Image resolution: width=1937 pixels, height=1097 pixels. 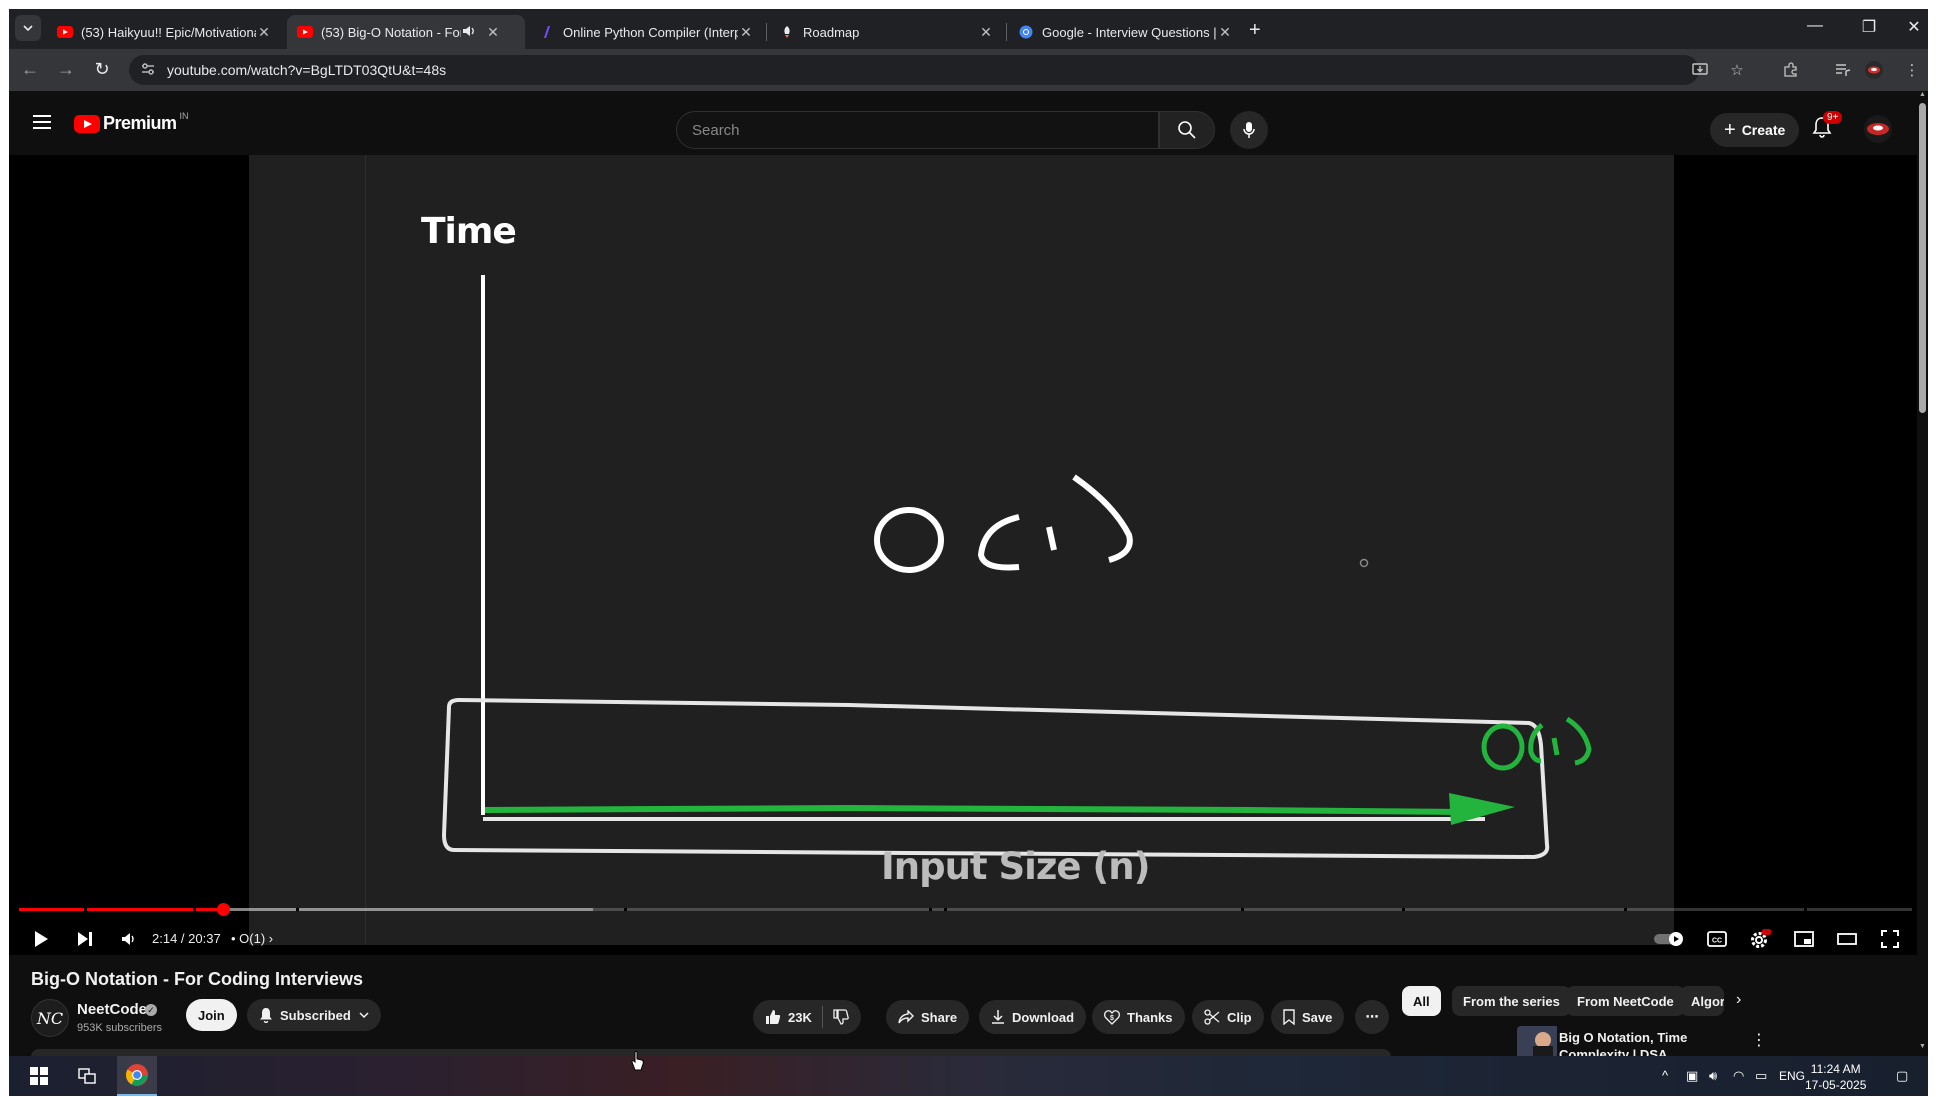 What do you see at coordinates (224, 909) in the screenshot?
I see `progress-scrubber` at bounding box center [224, 909].